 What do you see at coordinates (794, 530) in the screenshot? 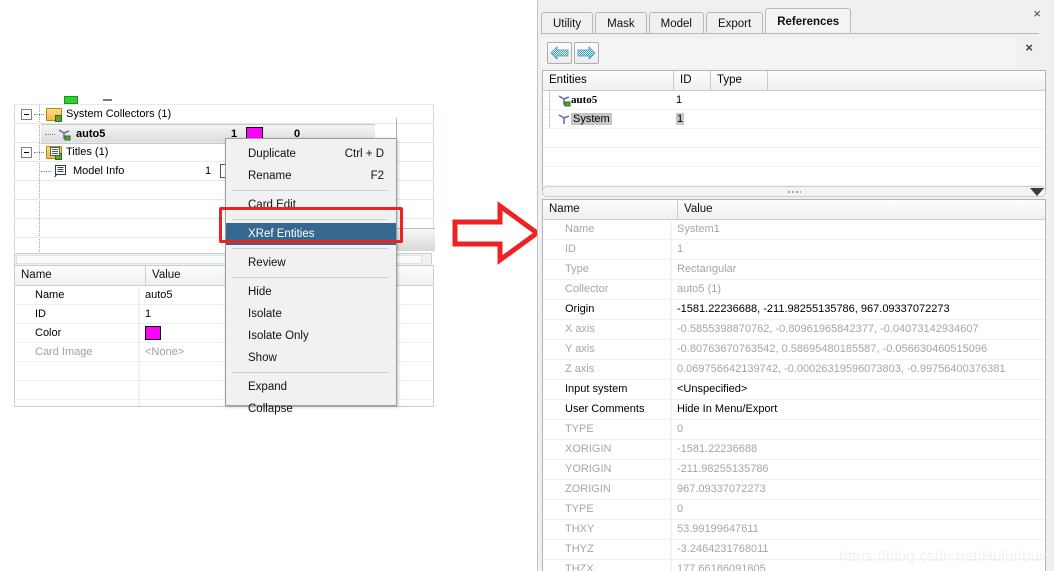
I see `table-row: THXY 53.99199647611` at bounding box center [794, 530].